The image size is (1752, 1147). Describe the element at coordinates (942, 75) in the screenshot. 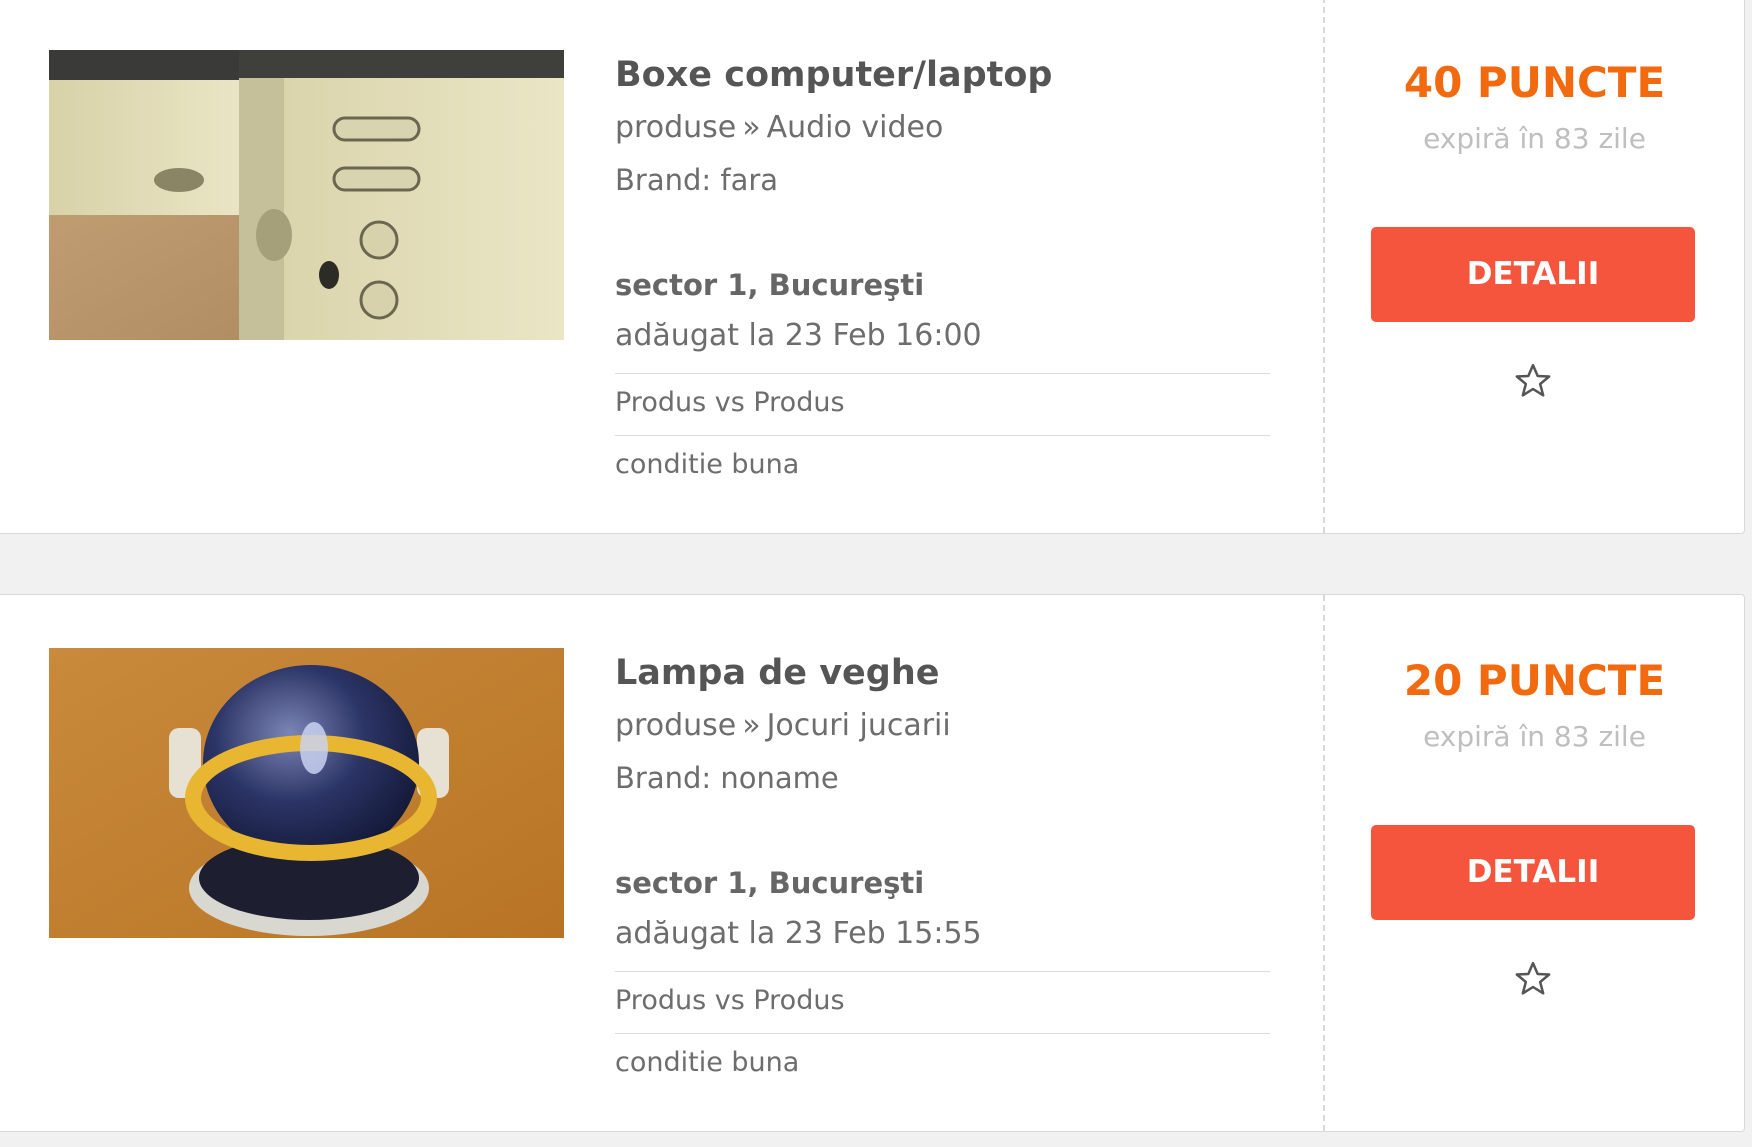

I see `listing-title: Boxe computer/laptop` at that location.